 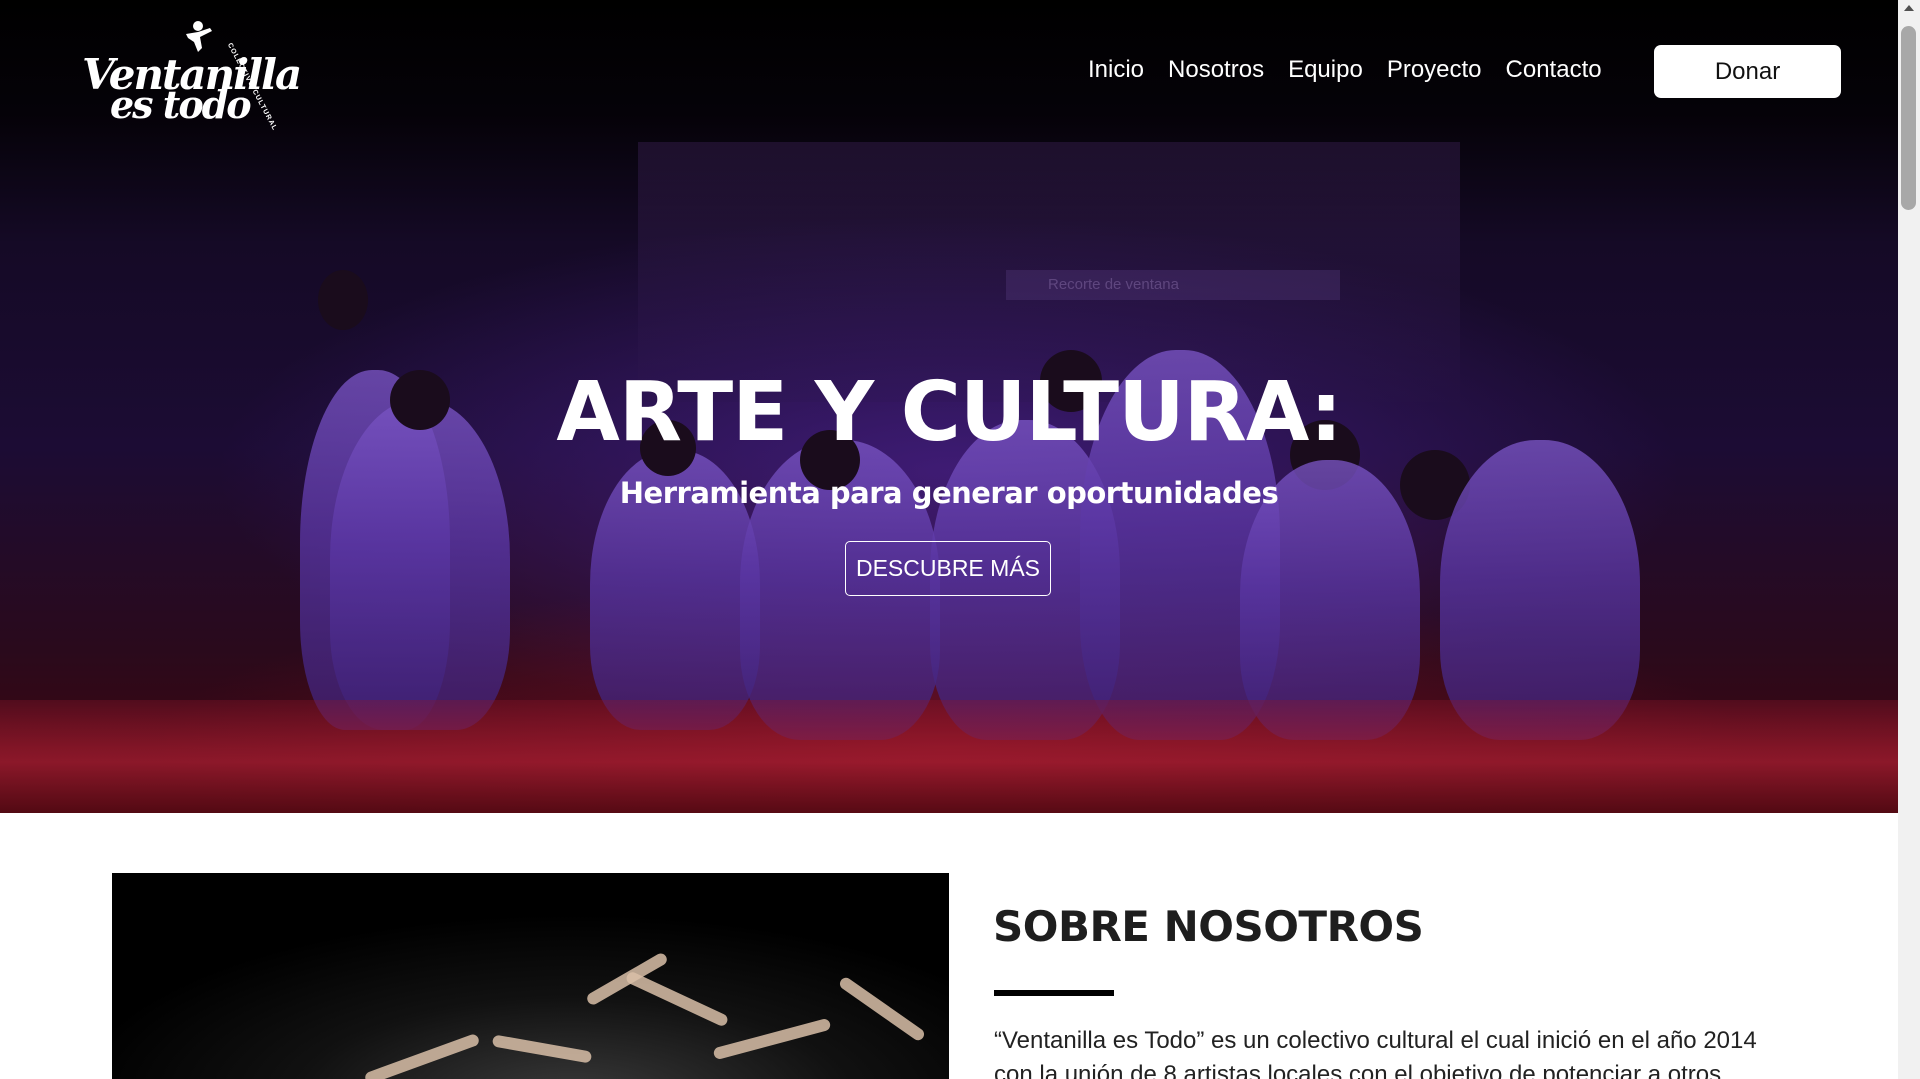 I want to click on hero-title: ARTE Y CULTURA:, so click(x=949, y=412).